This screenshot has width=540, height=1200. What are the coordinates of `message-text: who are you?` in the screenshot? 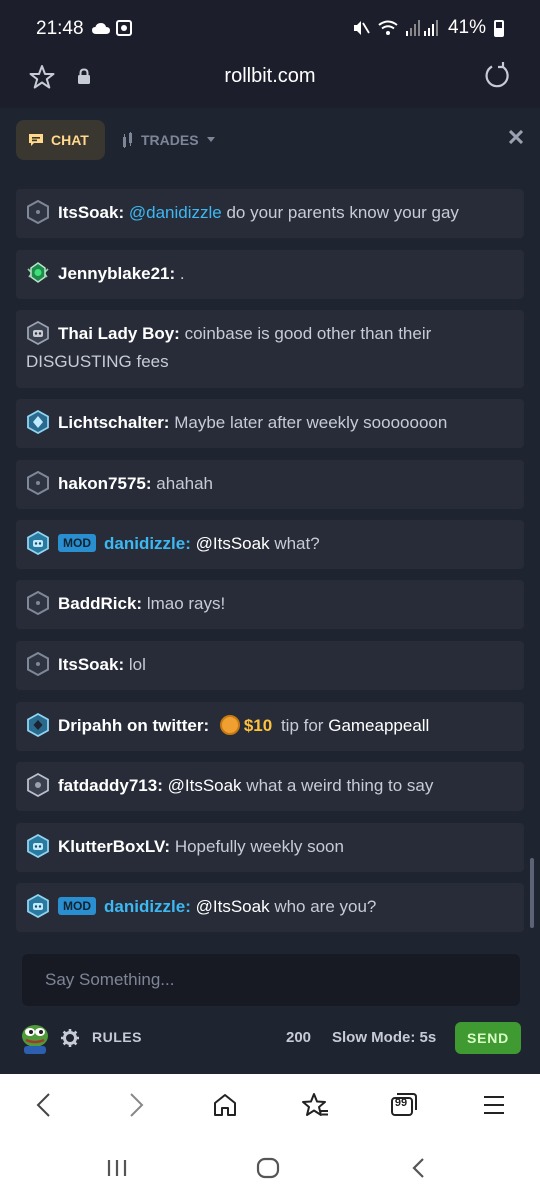 It's located at (323, 906).